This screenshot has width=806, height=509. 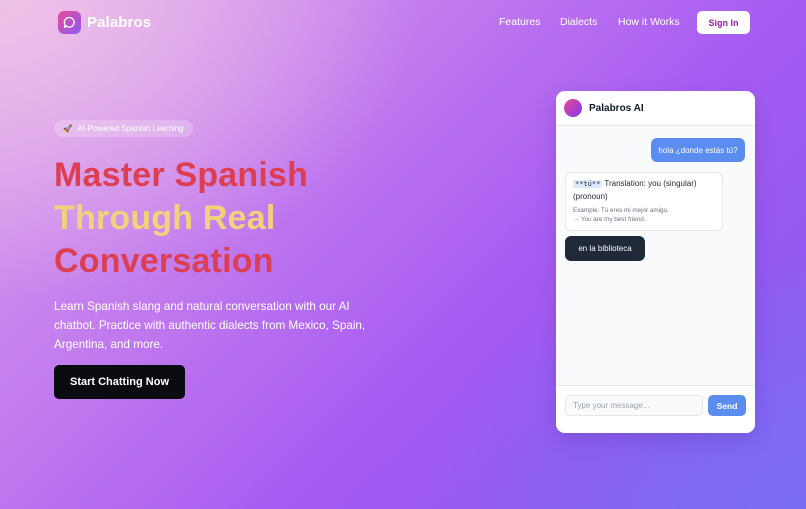 I want to click on hero-title-line-2: Through Real, so click(x=165, y=218).